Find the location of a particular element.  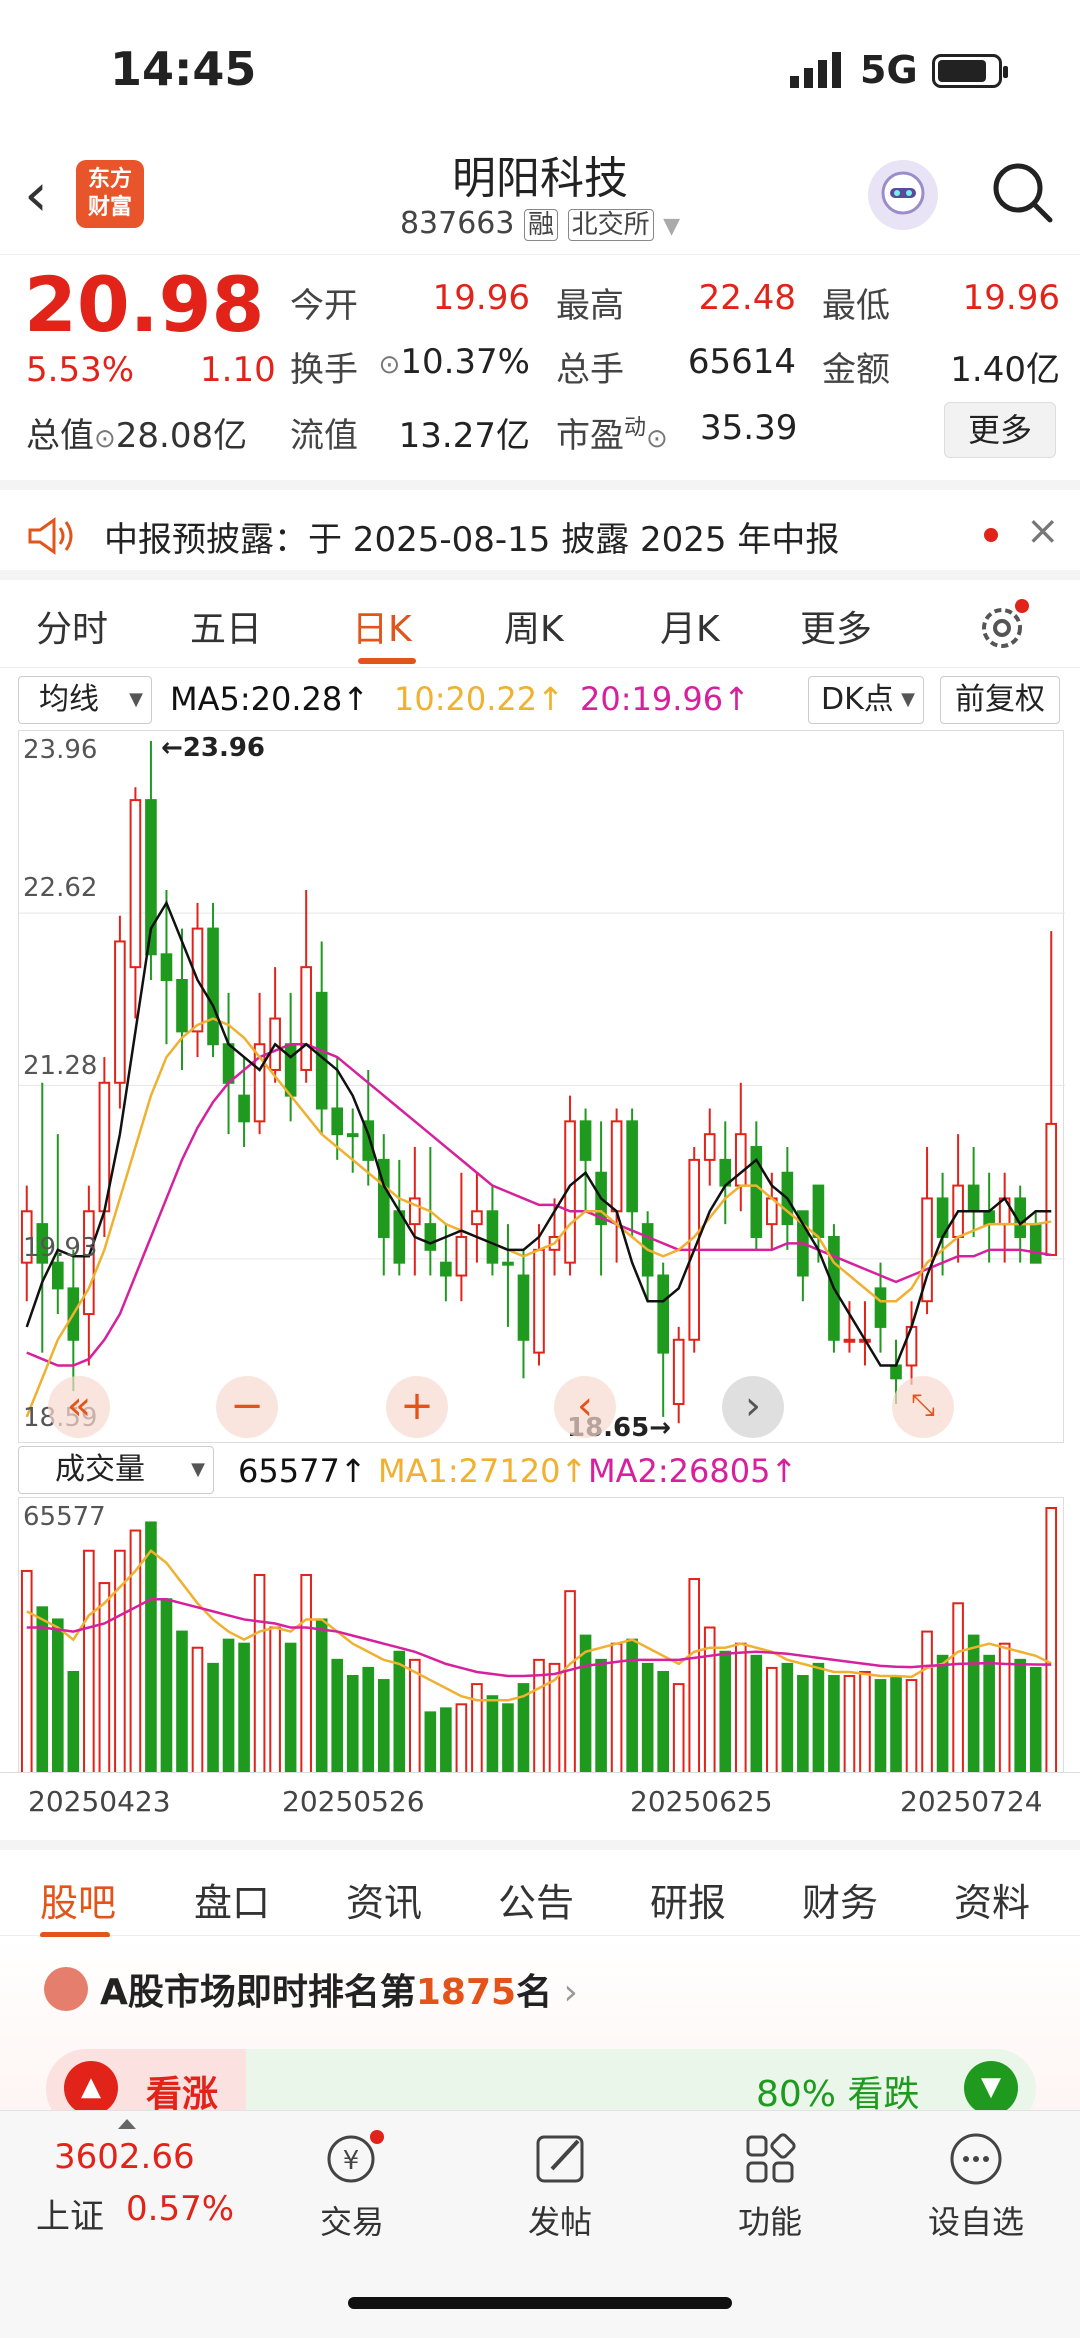

status-bar: 14:45 5G is located at coordinates (540, 65).